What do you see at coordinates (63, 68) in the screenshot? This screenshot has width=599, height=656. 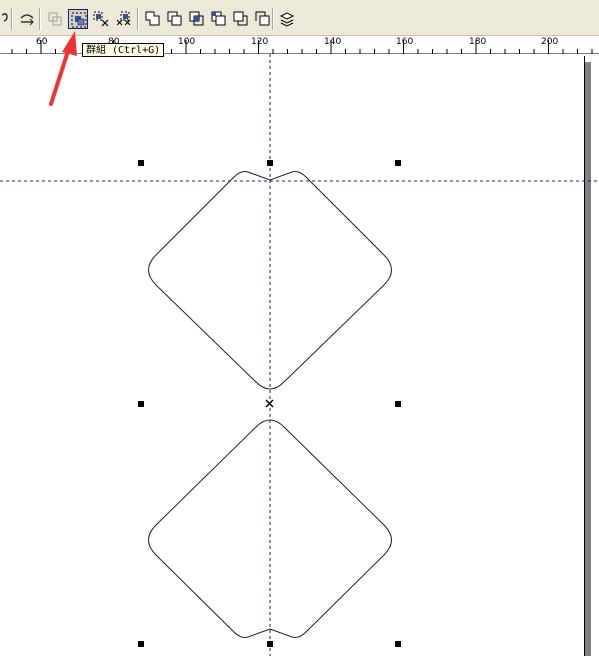 I see `annotation-arrow` at bounding box center [63, 68].